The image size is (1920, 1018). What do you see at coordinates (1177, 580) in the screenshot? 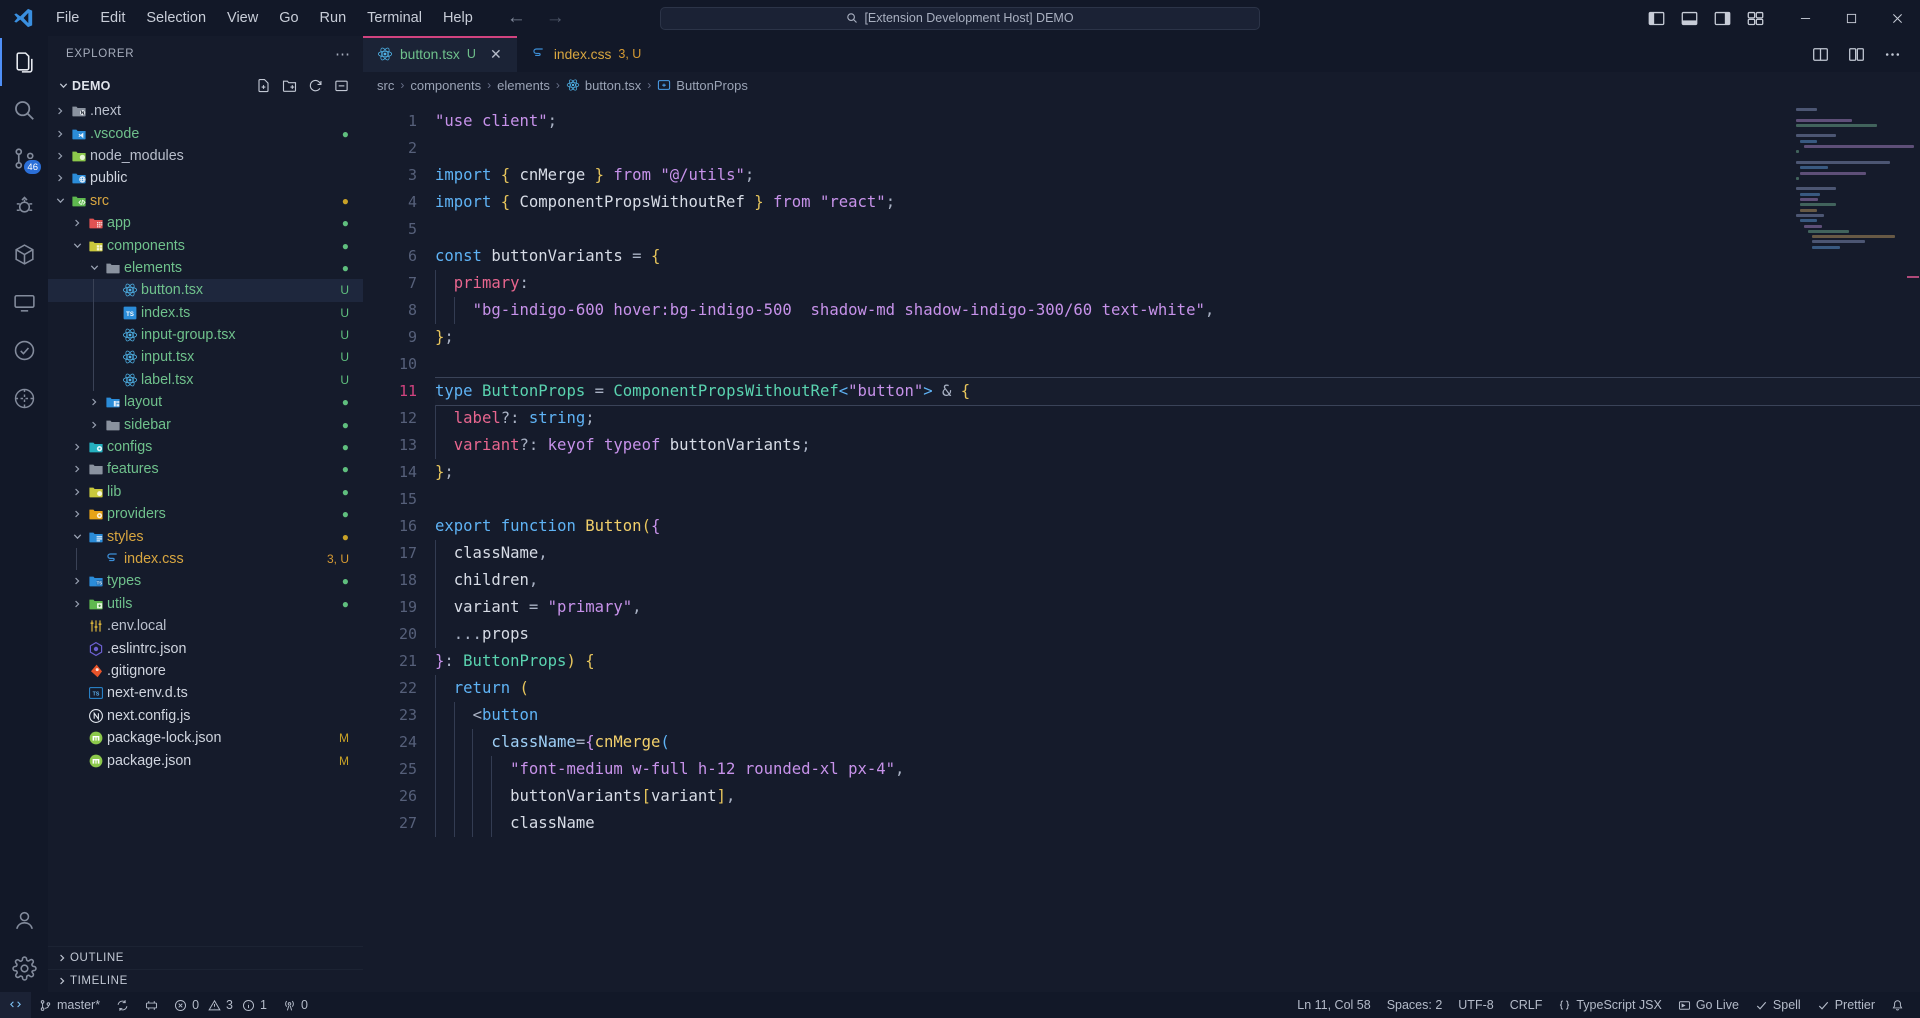
I see `code-line: children,` at bounding box center [1177, 580].